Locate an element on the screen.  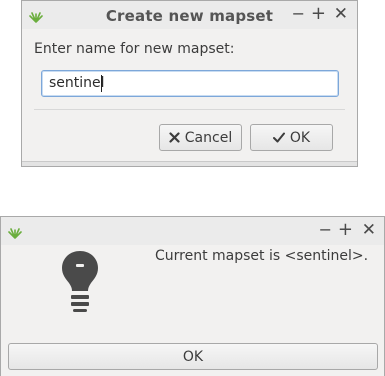
info-message: Current mapset is <sentinel>. is located at coordinates (262, 256).